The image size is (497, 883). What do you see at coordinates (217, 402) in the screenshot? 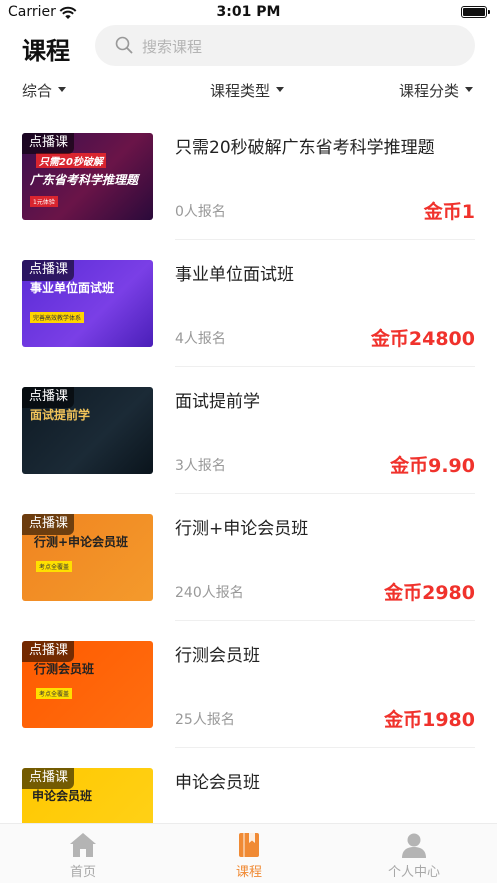
I see `course-title: 面试提前学` at bounding box center [217, 402].